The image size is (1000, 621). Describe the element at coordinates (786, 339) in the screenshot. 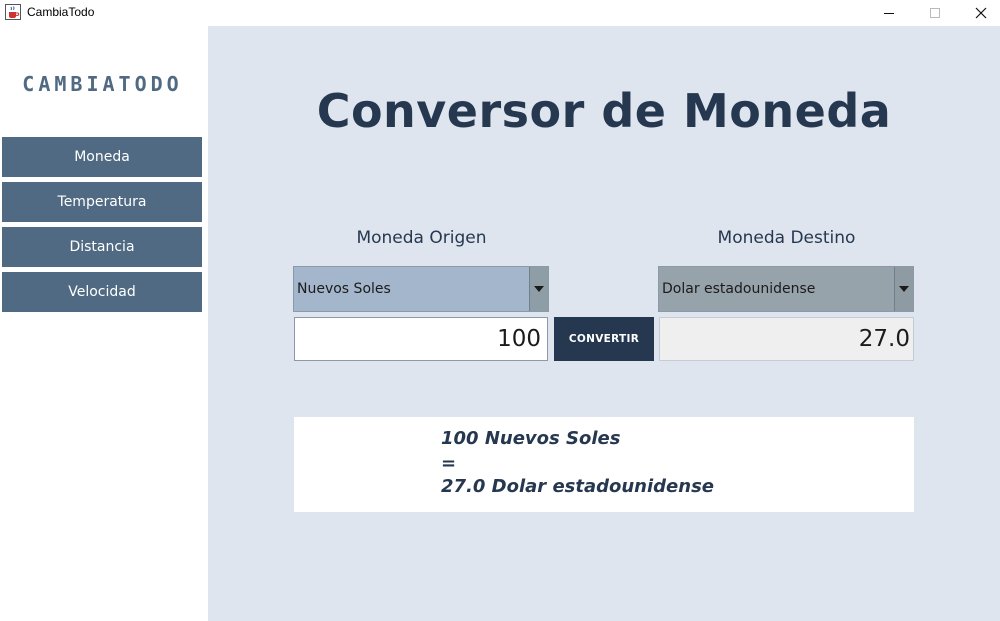

I see `converted-amount-field: 27.0` at that location.